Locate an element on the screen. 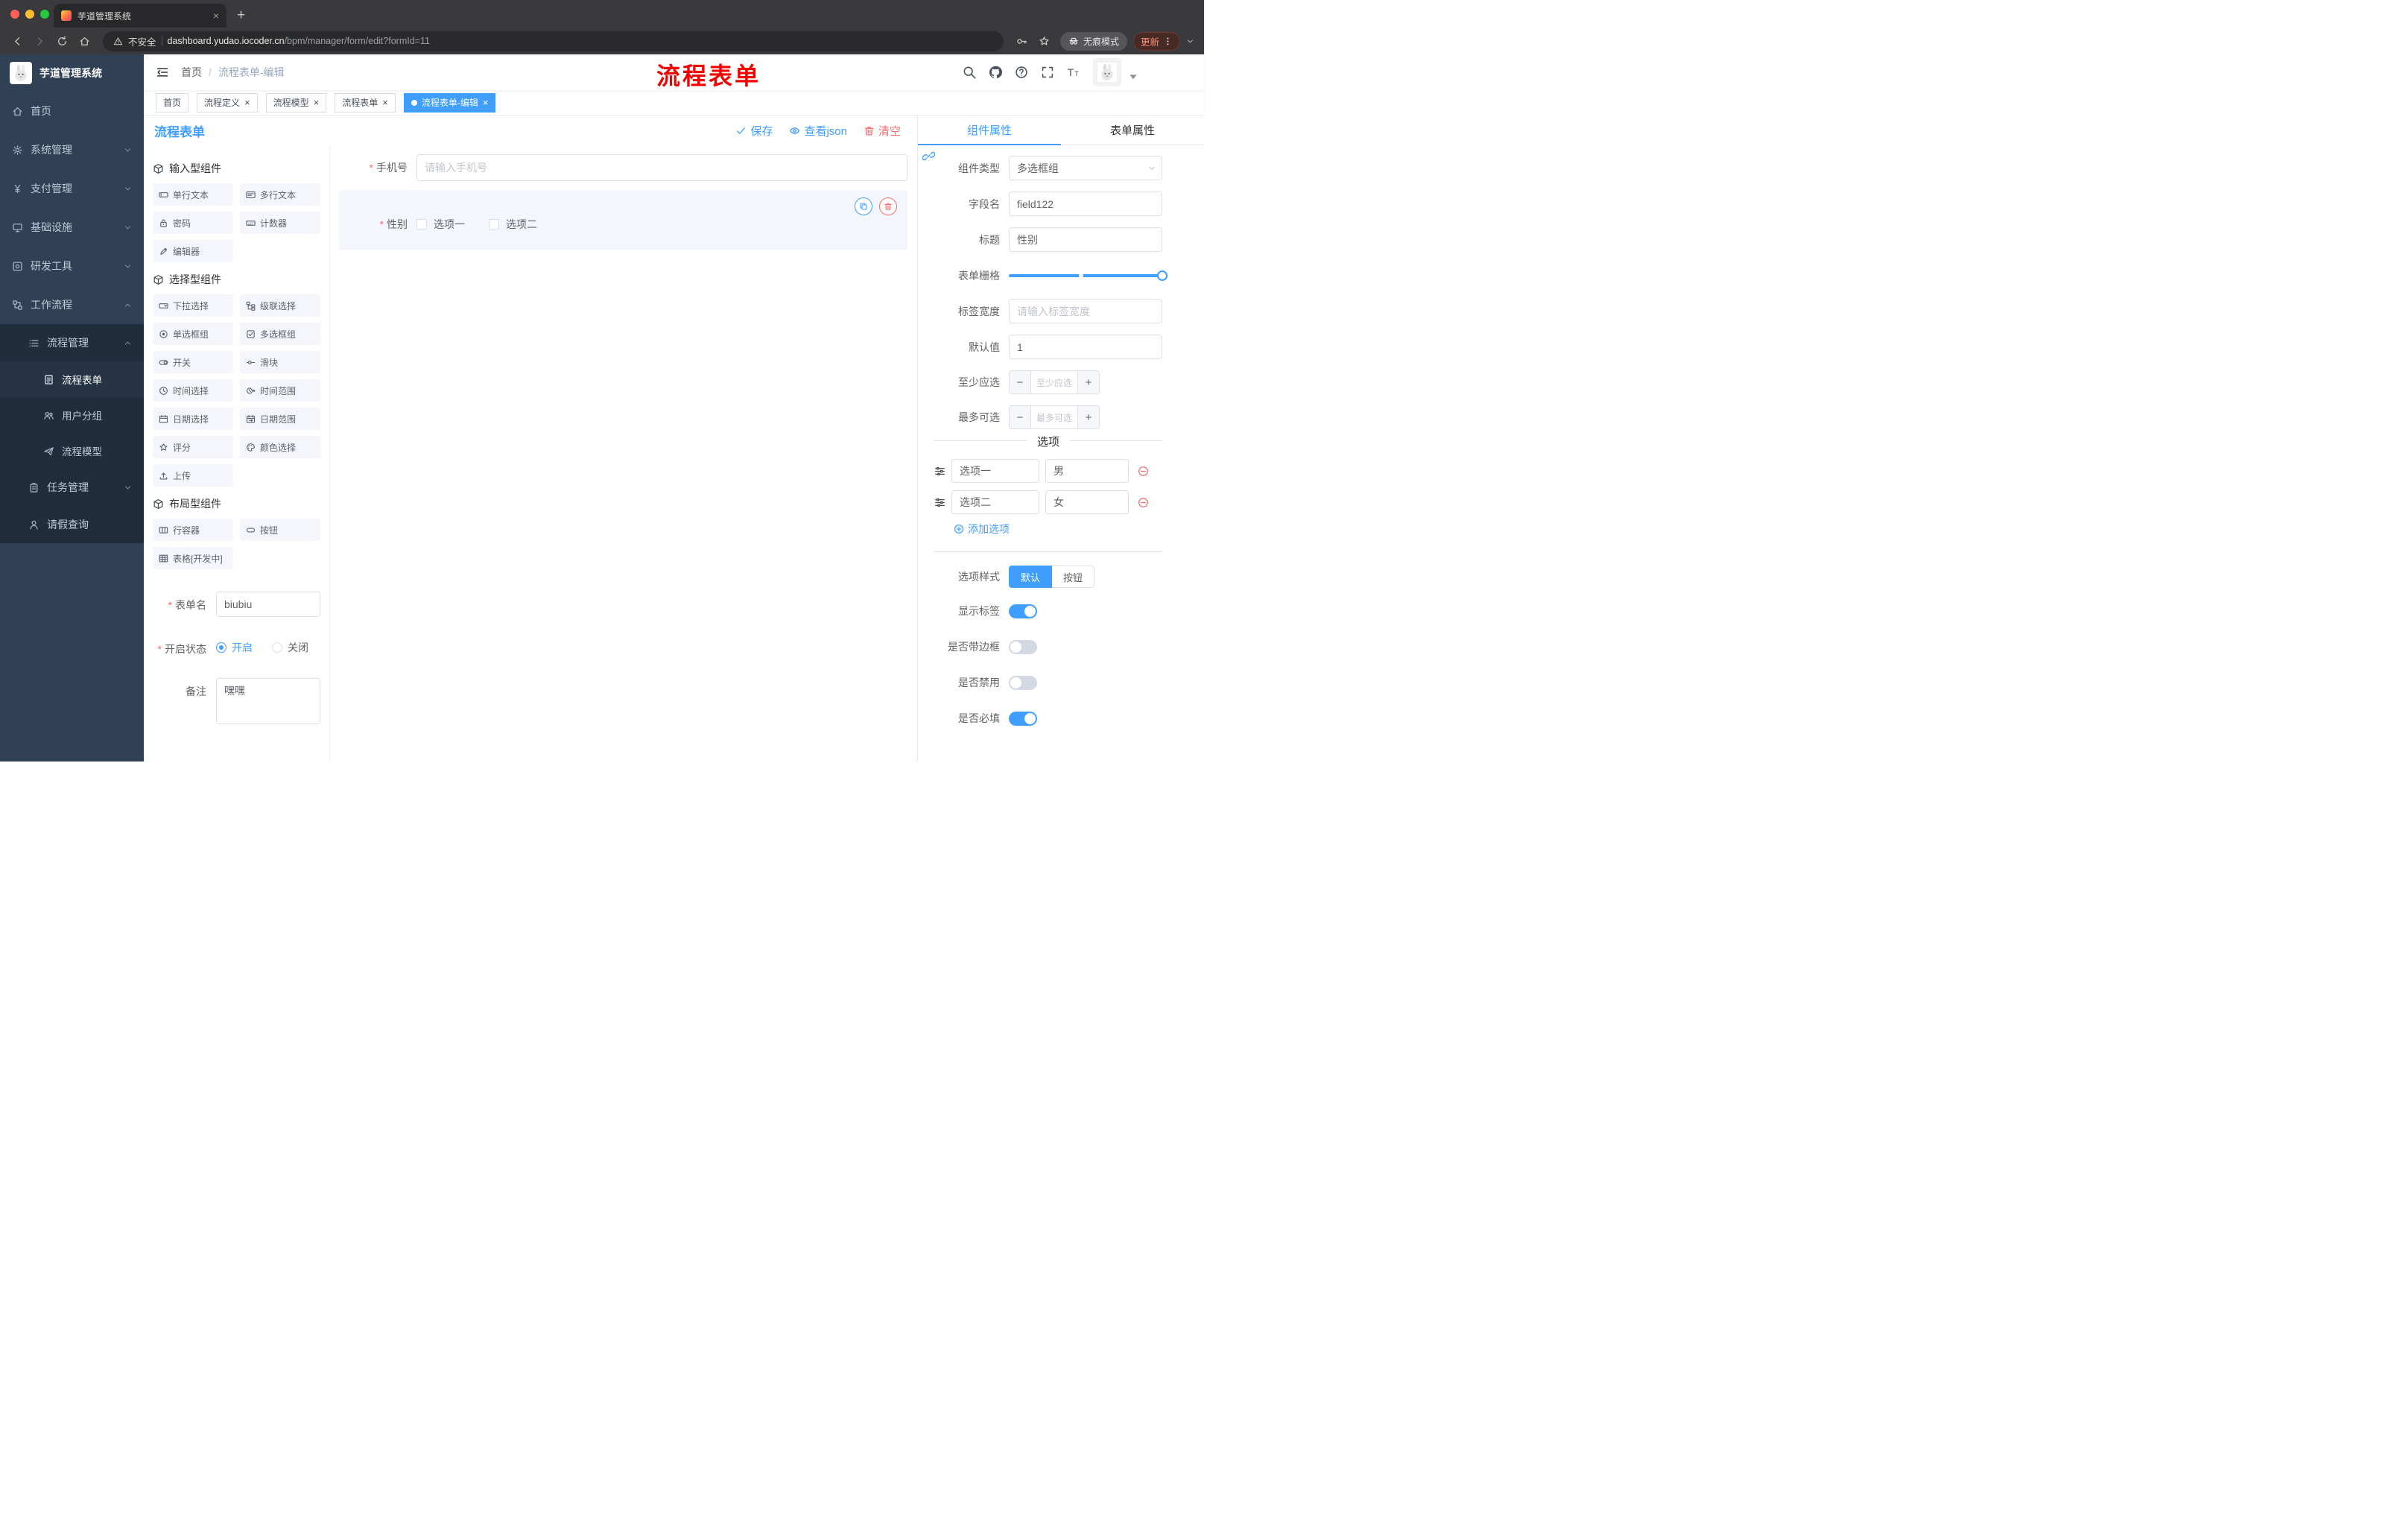 This screenshot has width=2408, height=1523. palette-item: 123 计数器 is located at coordinates (280, 223).